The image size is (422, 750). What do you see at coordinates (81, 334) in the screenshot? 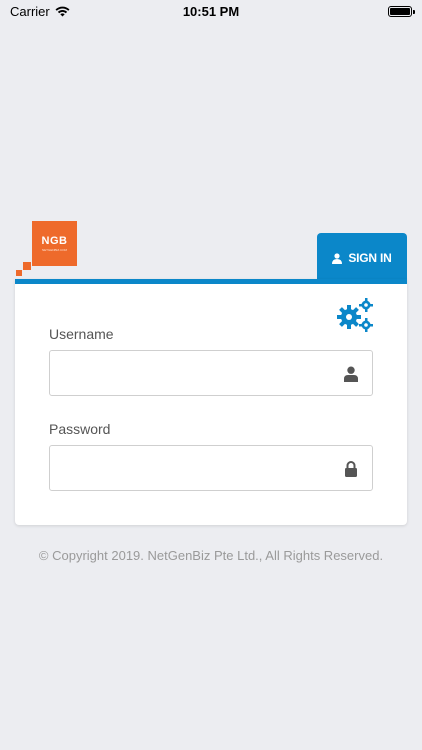
I see `username-label: Username` at bounding box center [81, 334].